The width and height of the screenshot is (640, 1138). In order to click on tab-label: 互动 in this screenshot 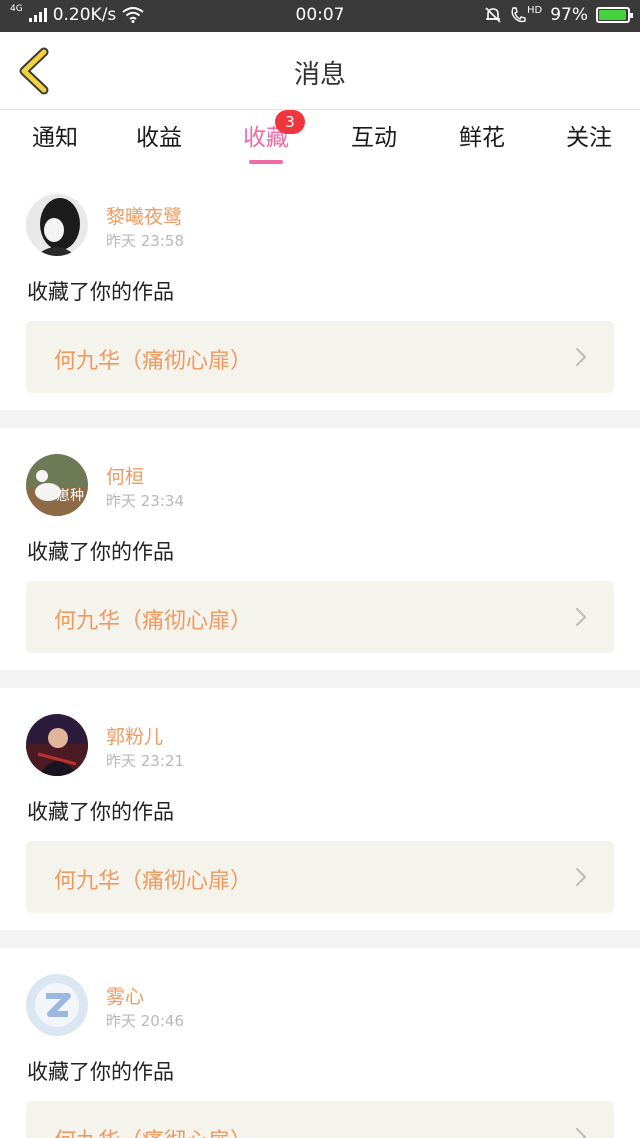, I will do `click(374, 138)`.